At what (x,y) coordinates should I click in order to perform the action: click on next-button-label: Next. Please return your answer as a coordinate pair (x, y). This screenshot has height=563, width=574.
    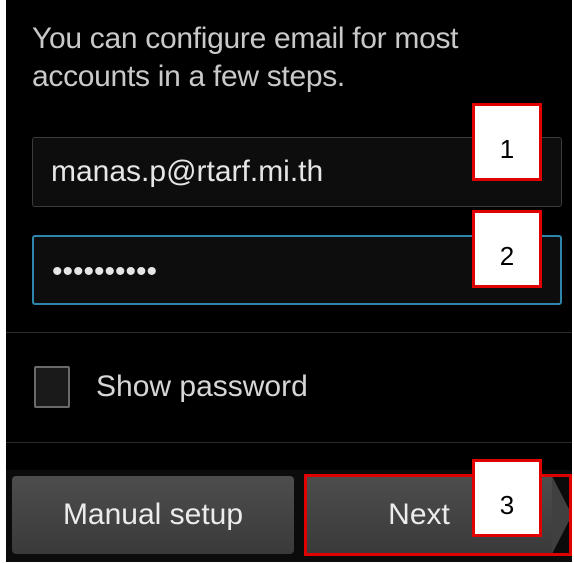
    Looking at the image, I should click on (419, 514).